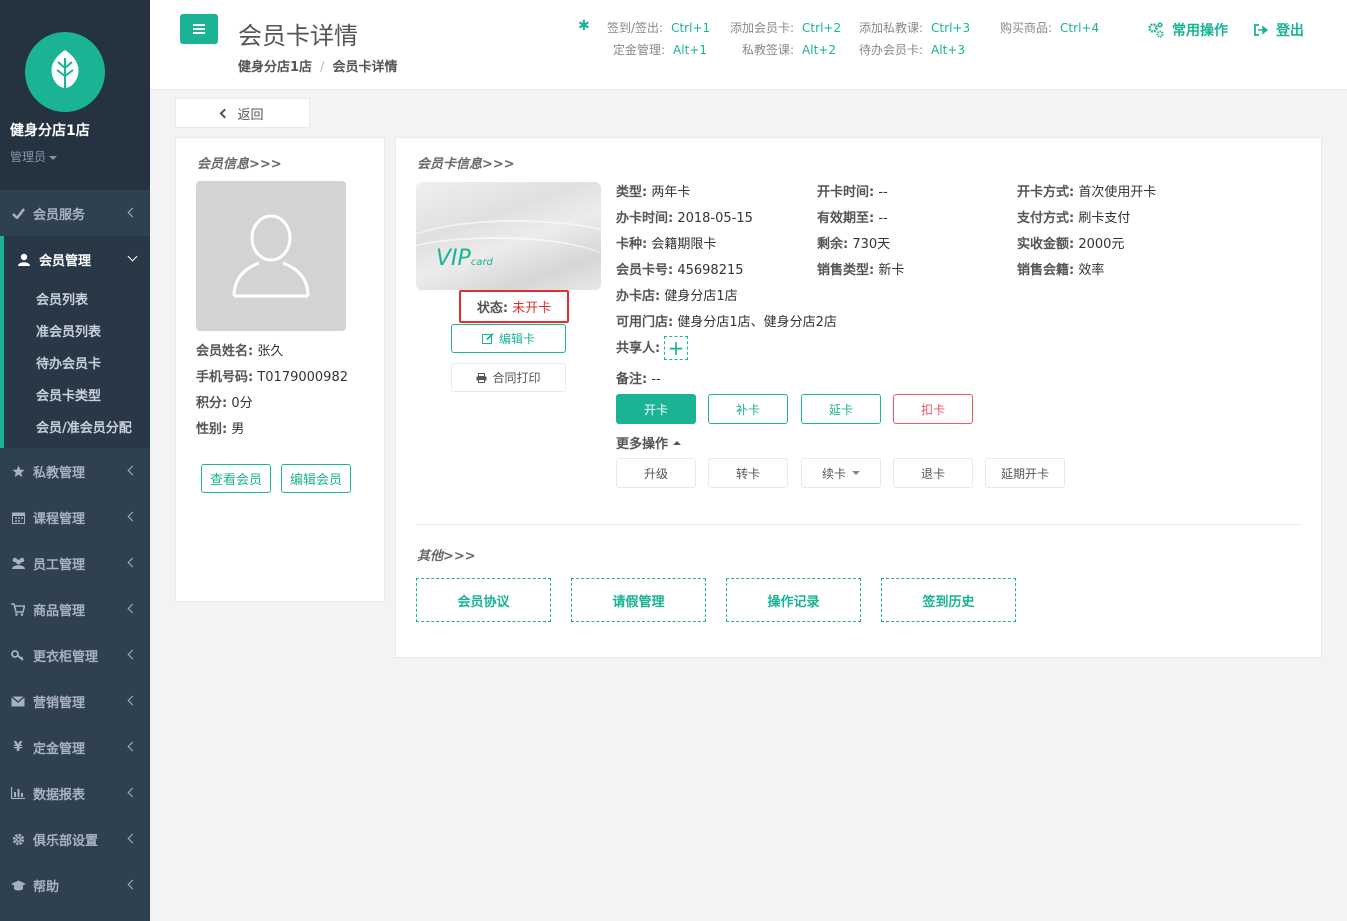 This screenshot has height=921, width=1347. I want to click on member-section-title: 会员信息>>>, so click(239, 164).